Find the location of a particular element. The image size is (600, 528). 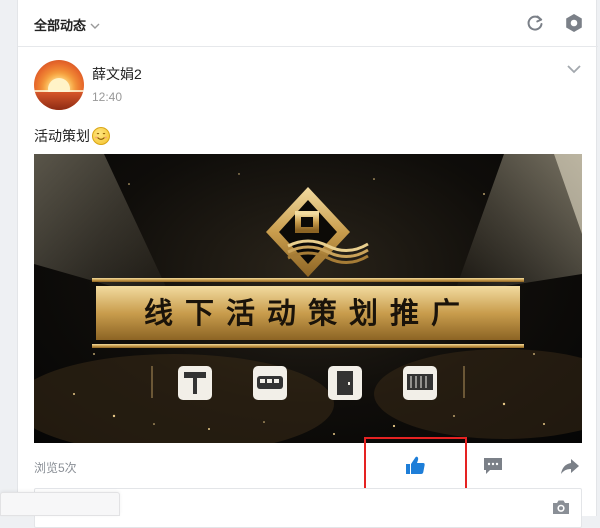

refresh-icon is located at coordinates (535, 23).